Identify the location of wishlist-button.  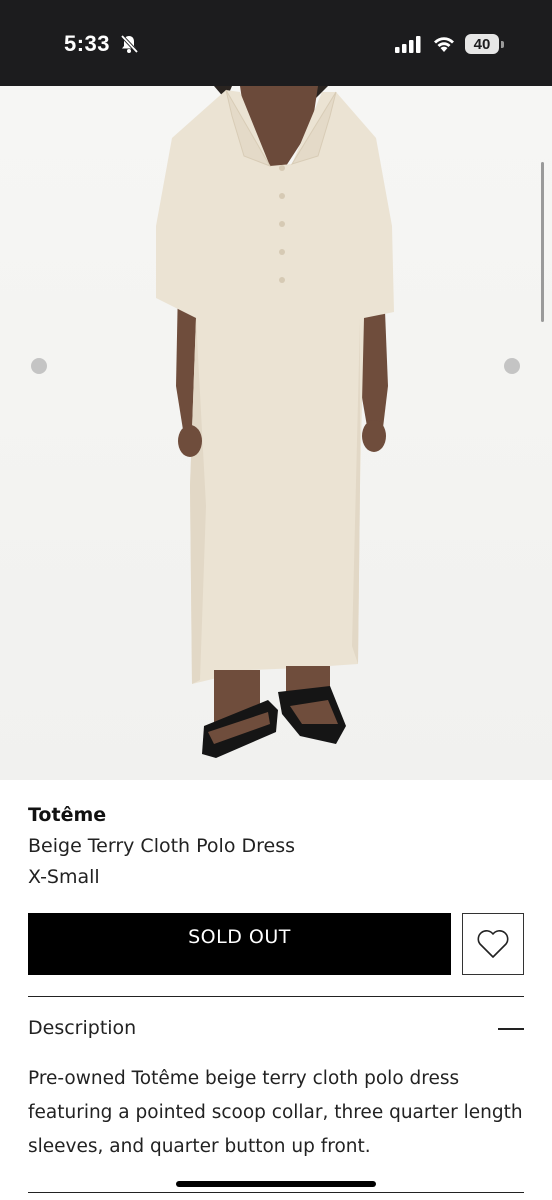
(493, 944).